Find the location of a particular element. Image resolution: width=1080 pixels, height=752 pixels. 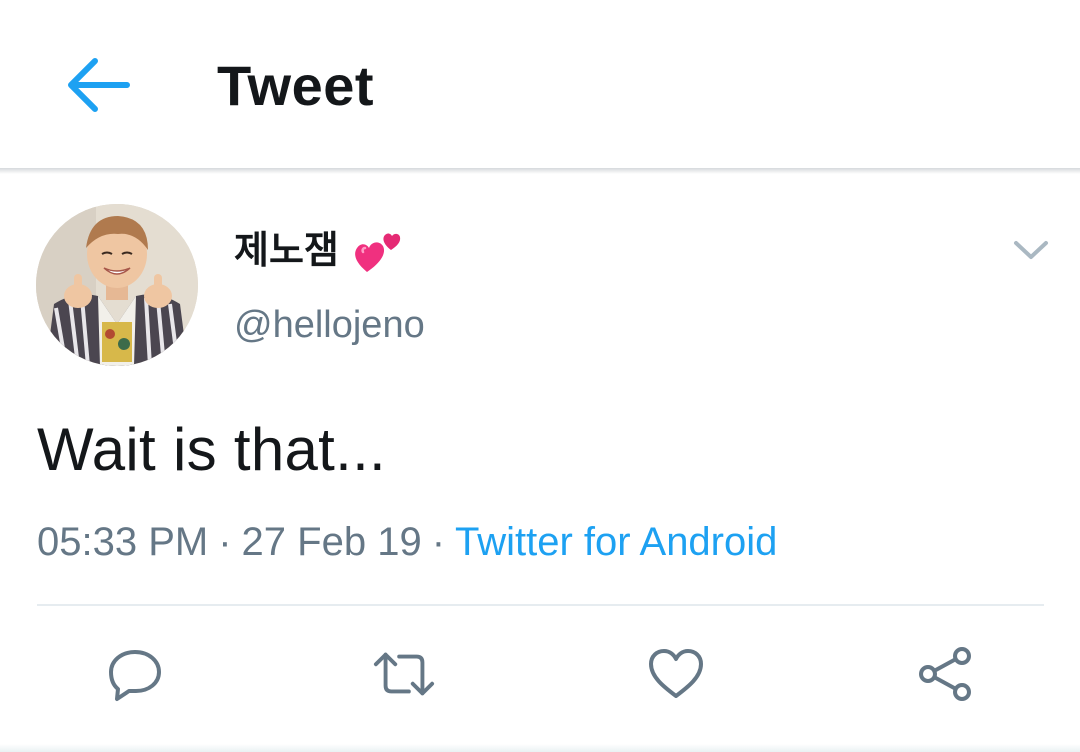

avatar is located at coordinates (117, 285).